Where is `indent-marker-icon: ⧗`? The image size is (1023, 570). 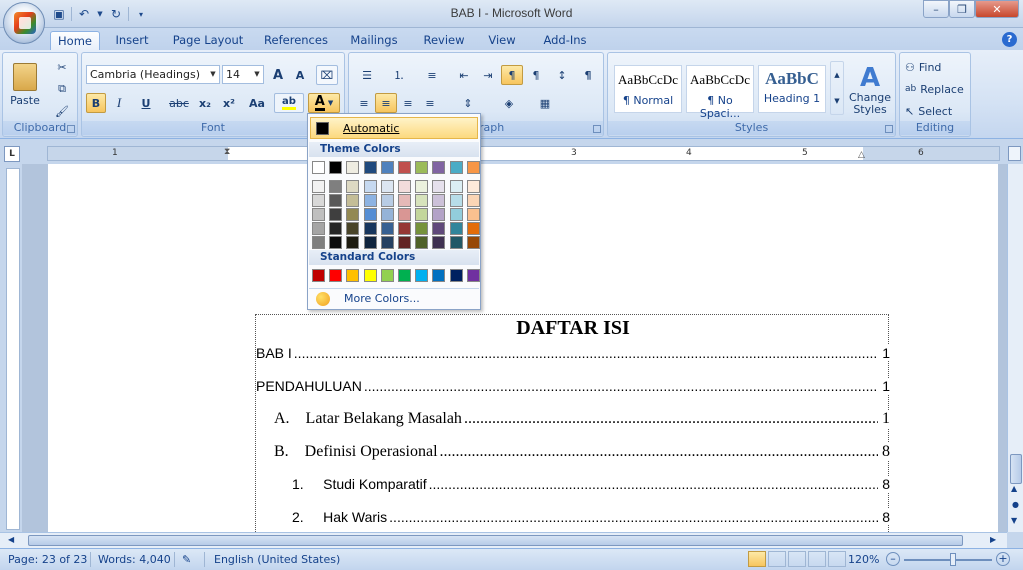
indent-marker-icon: ⧗ is located at coordinates (227, 152).